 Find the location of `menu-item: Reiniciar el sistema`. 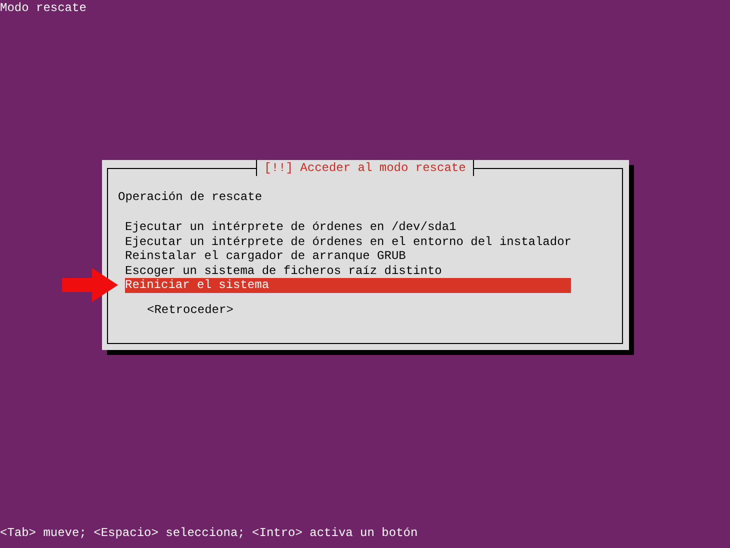

menu-item: Reiniciar el sistema is located at coordinates (348, 285).